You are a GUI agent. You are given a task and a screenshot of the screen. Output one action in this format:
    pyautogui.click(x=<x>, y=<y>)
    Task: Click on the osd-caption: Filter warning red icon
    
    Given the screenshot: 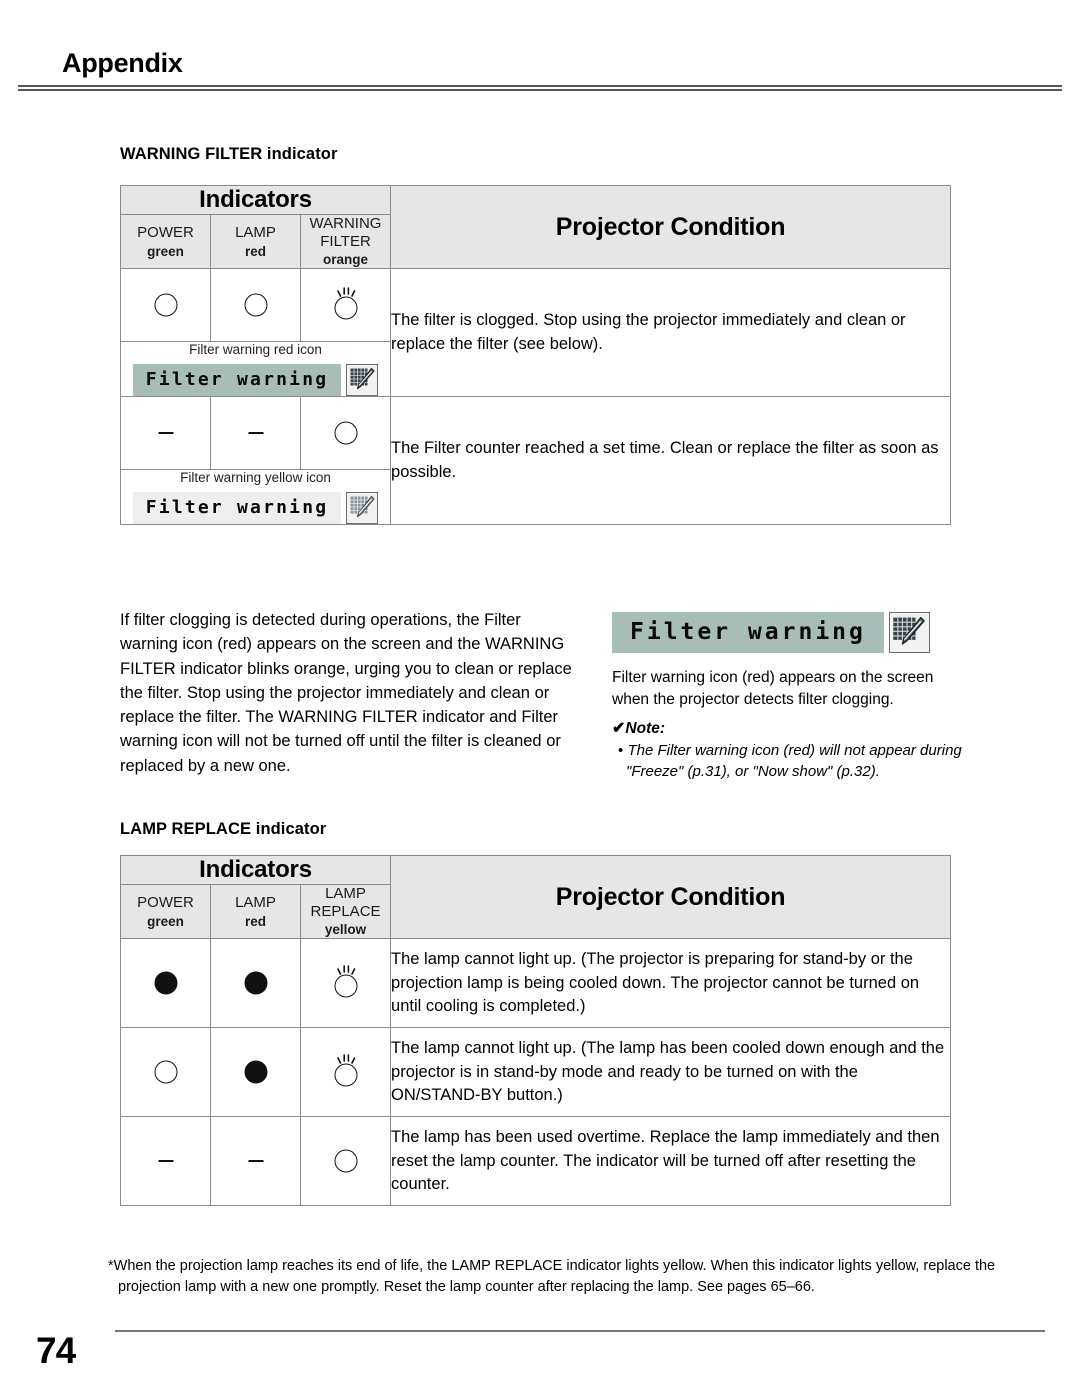 What is the action you would take?
    pyautogui.click(x=255, y=350)
    